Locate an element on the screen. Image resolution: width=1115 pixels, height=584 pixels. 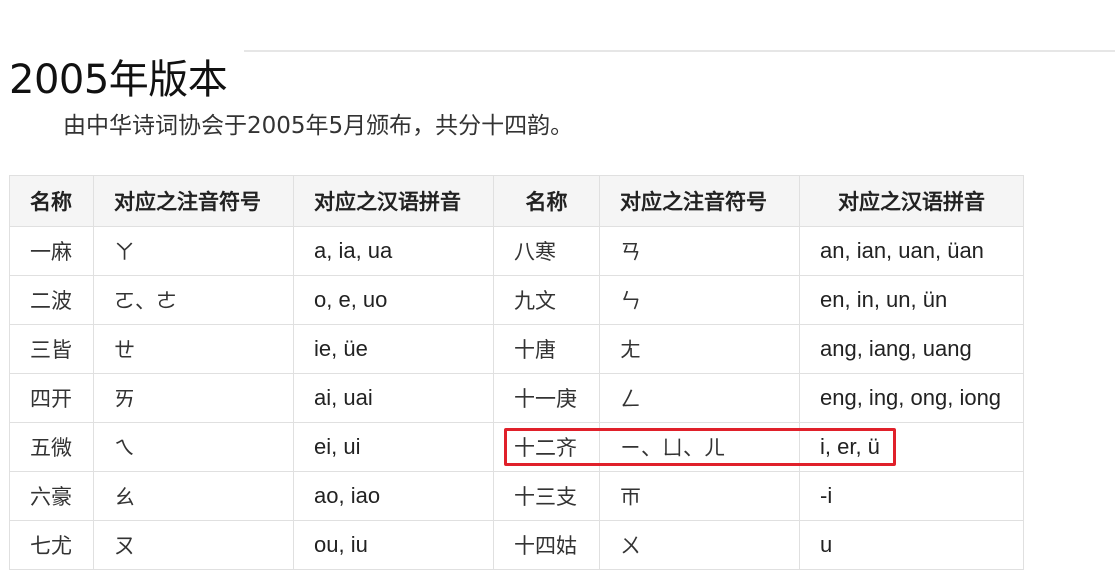
table-row: 五微 ㄟ ei, ui 十二齐 ㄧ、ㄩ、ㄦ i, er, ü is located at coordinates (516, 447).